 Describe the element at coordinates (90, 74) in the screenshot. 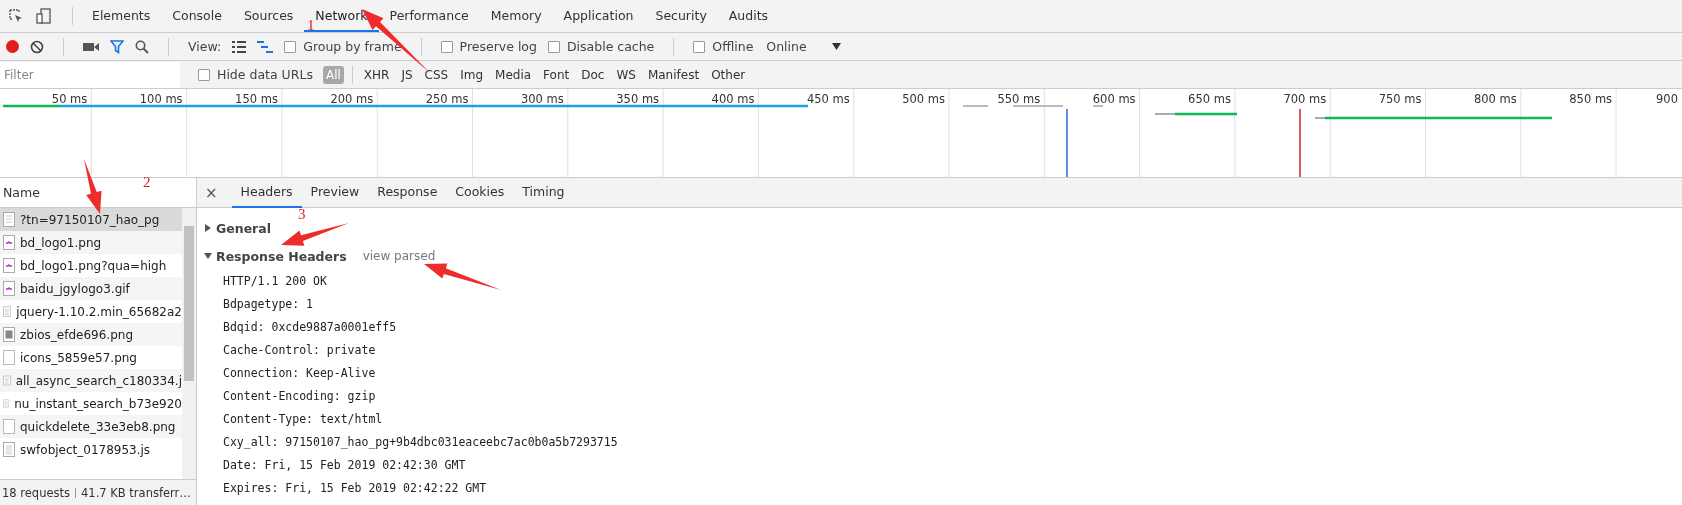

I see `filter-field: Filter` at that location.